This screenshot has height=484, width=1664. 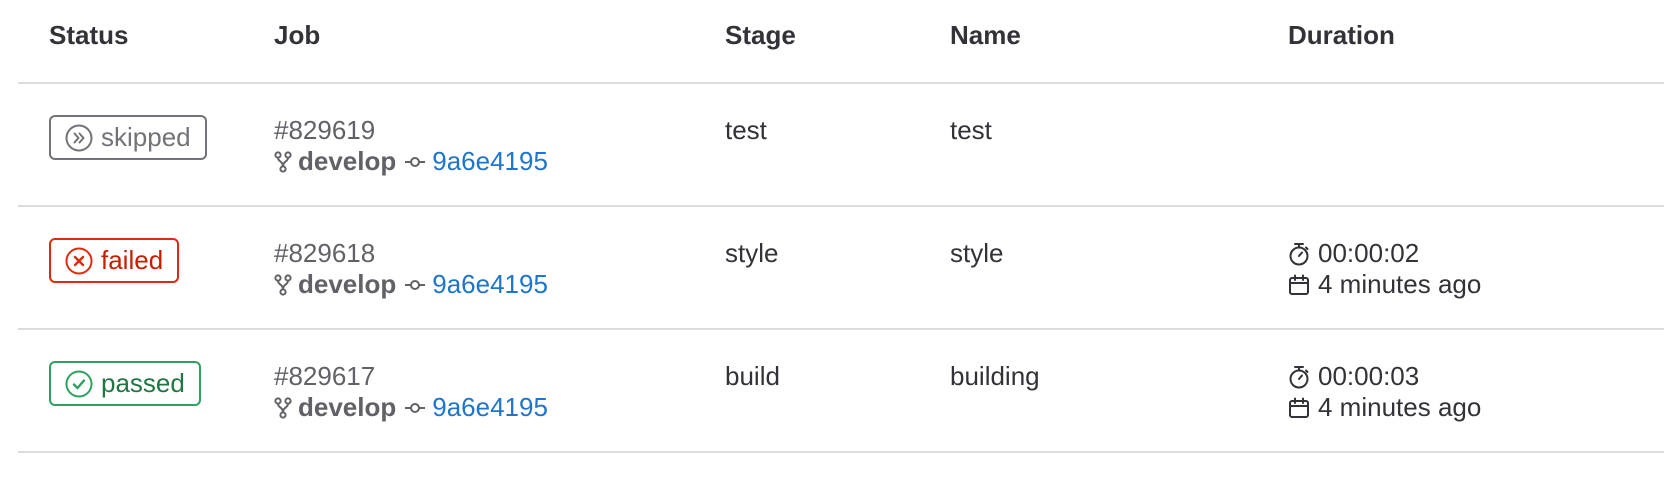 What do you see at coordinates (752, 376) in the screenshot?
I see `stage-cell: build` at bounding box center [752, 376].